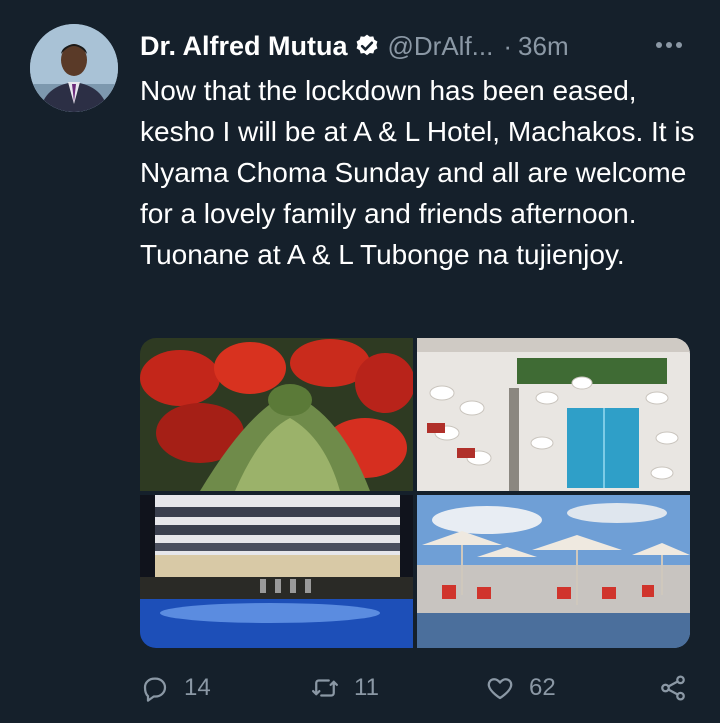 The image size is (720, 723). Describe the element at coordinates (175, 688) in the screenshot. I see `reply-button: 14` at that location.